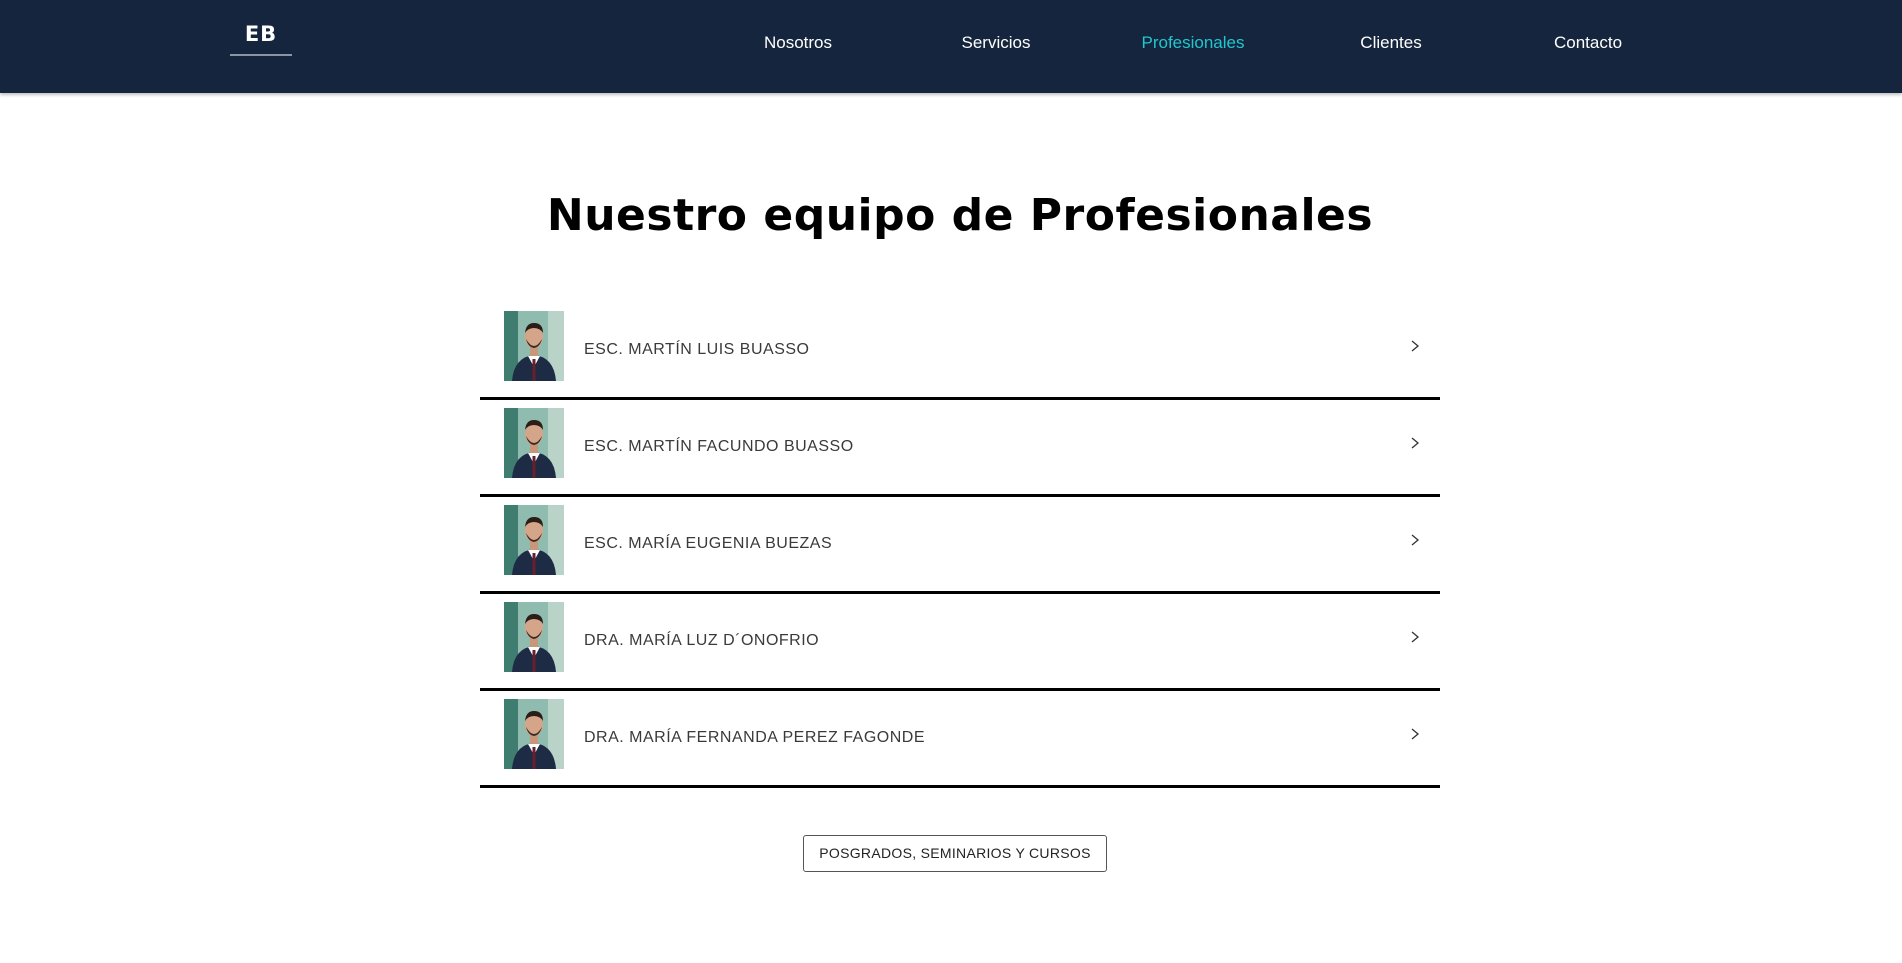  I want to click on professional-name: DRA. MARÍA FERNANDA PEREZ FAGONDE, so click(754, 737).